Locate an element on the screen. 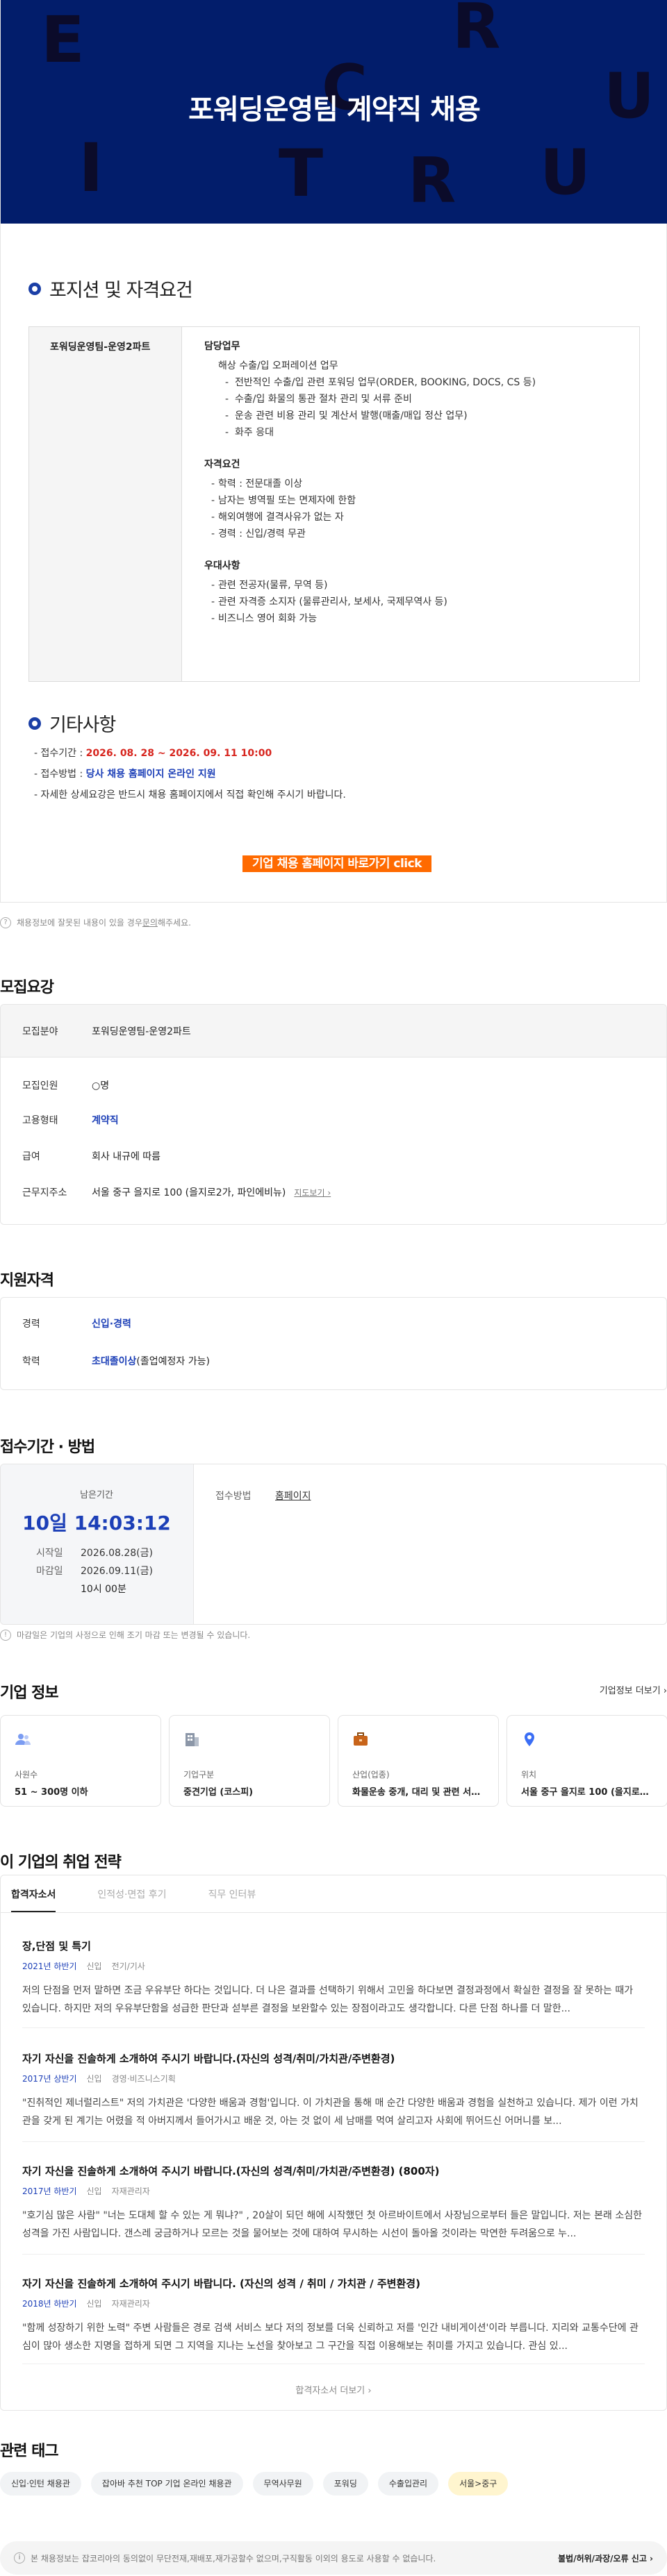 This screenshot has width=667, height=2576. apply-title: 접수기간 · 방법 is located at coordinates (48, 1447).